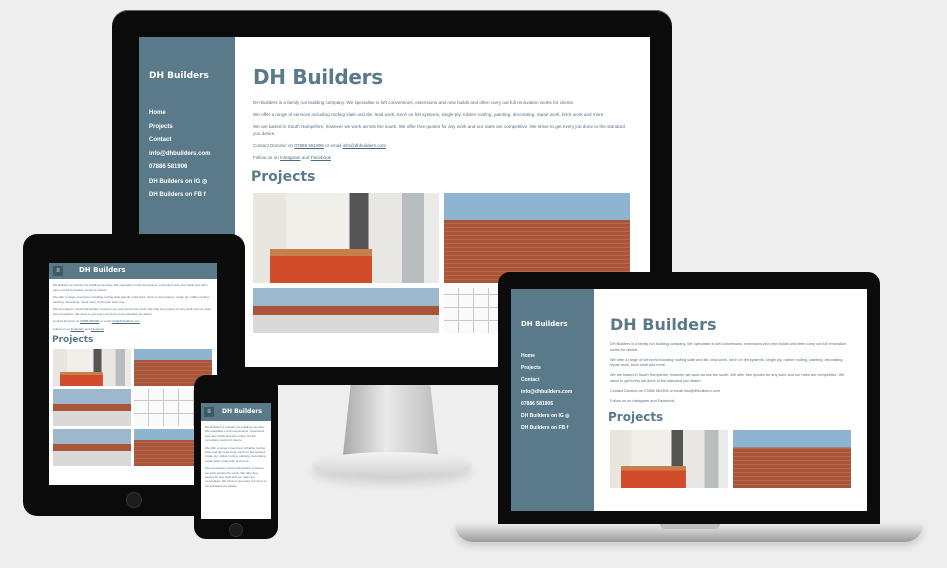 This screenshot has height=568, width=947. What do you see at coordinates (392, 465) in the screenshot?
I see `monitor-stand-base` at bounding box center [392, 465].